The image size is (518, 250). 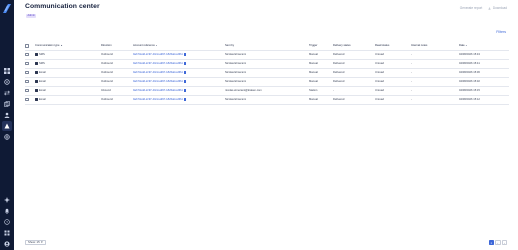 I want to click on communication-icon, so click(x=7, y=126).